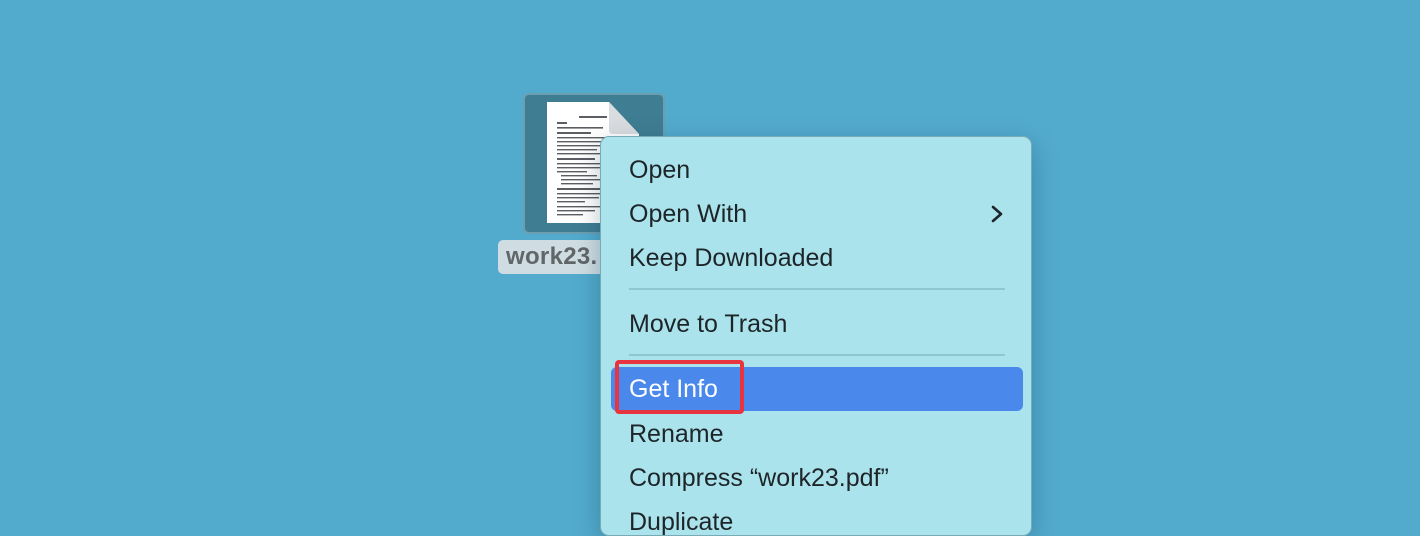  Describe the element at coordinates (817, 214) in the screenshot. I see `menu-item-open-with: Open With` at that location.